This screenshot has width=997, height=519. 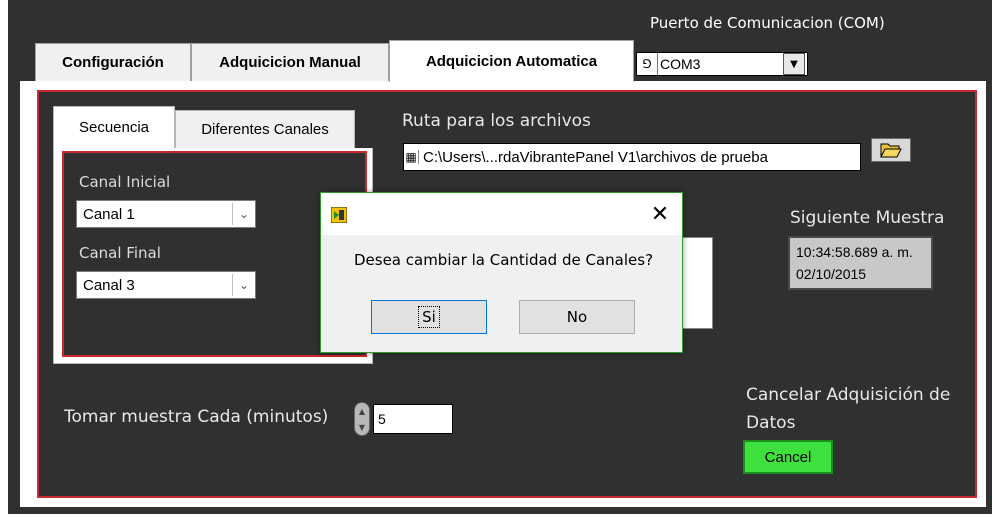 What do you see at coordinates (647, 64) in the screenshot?
I see `io-icon: ⅁` at bounding box center [647, 64].